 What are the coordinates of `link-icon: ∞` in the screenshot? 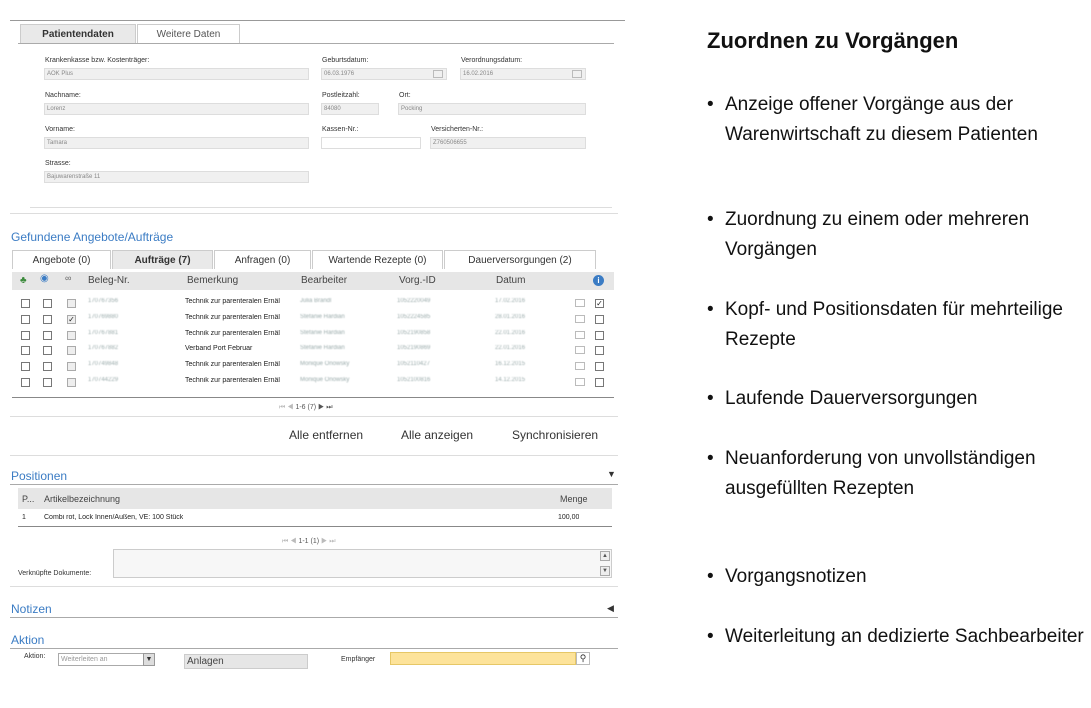 It's located at (68, 278).